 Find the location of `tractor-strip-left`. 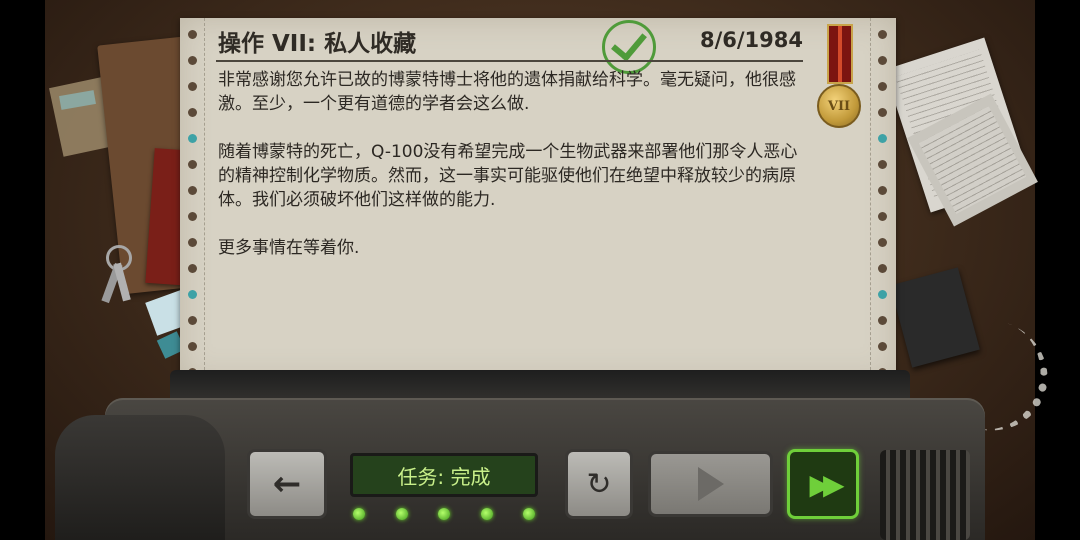

tractor-strip-left is located at coordinates (193, 199).